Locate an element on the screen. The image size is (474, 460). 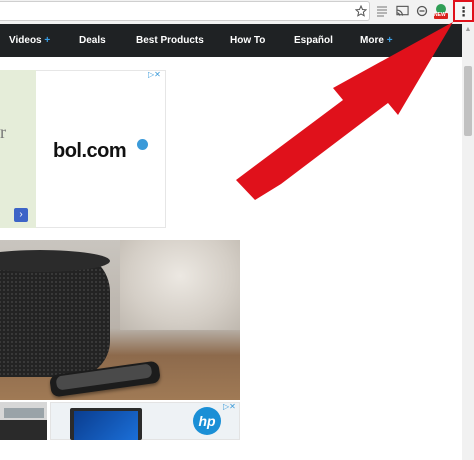
scrollbar-thumb is located at coordinates (468, 101).